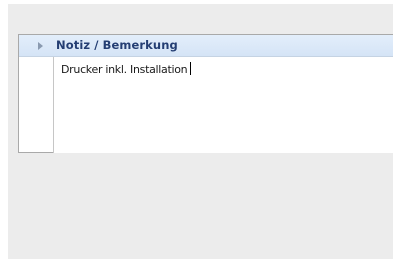  Describe the element at coordinates (117, 45) in the screenshot. I see `notes-panel-title: Notiz / Bemerkung` at that location.